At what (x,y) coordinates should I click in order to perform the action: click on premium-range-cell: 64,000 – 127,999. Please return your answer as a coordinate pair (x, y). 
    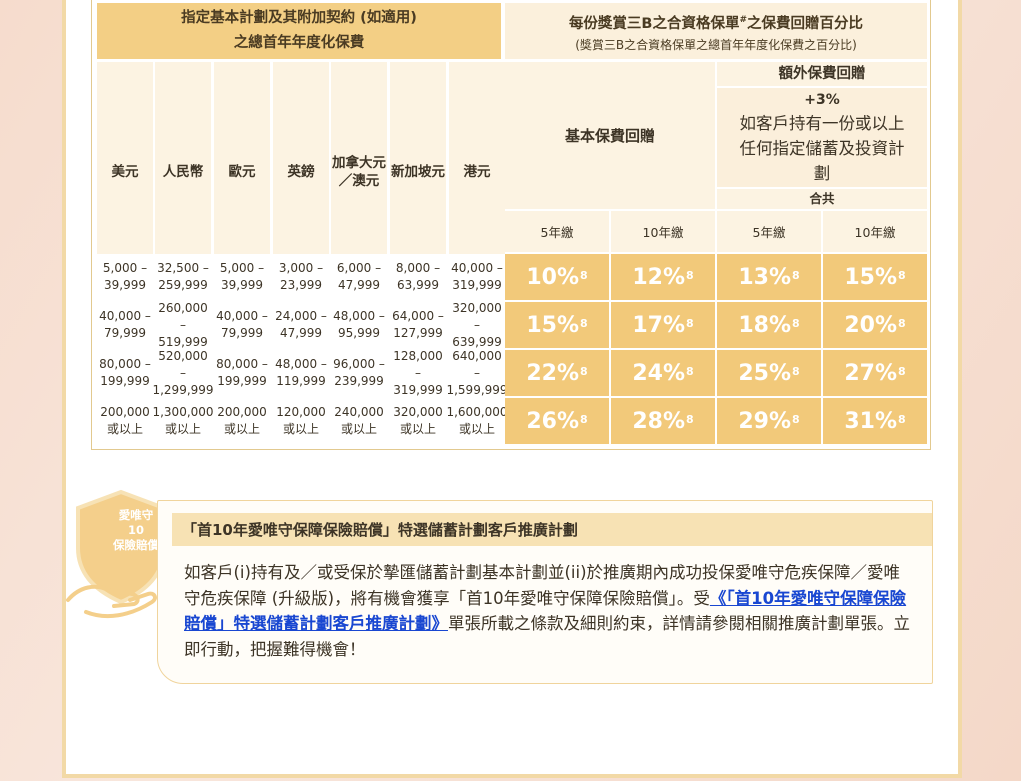
    Looking at the image, I should click on (418, 325).